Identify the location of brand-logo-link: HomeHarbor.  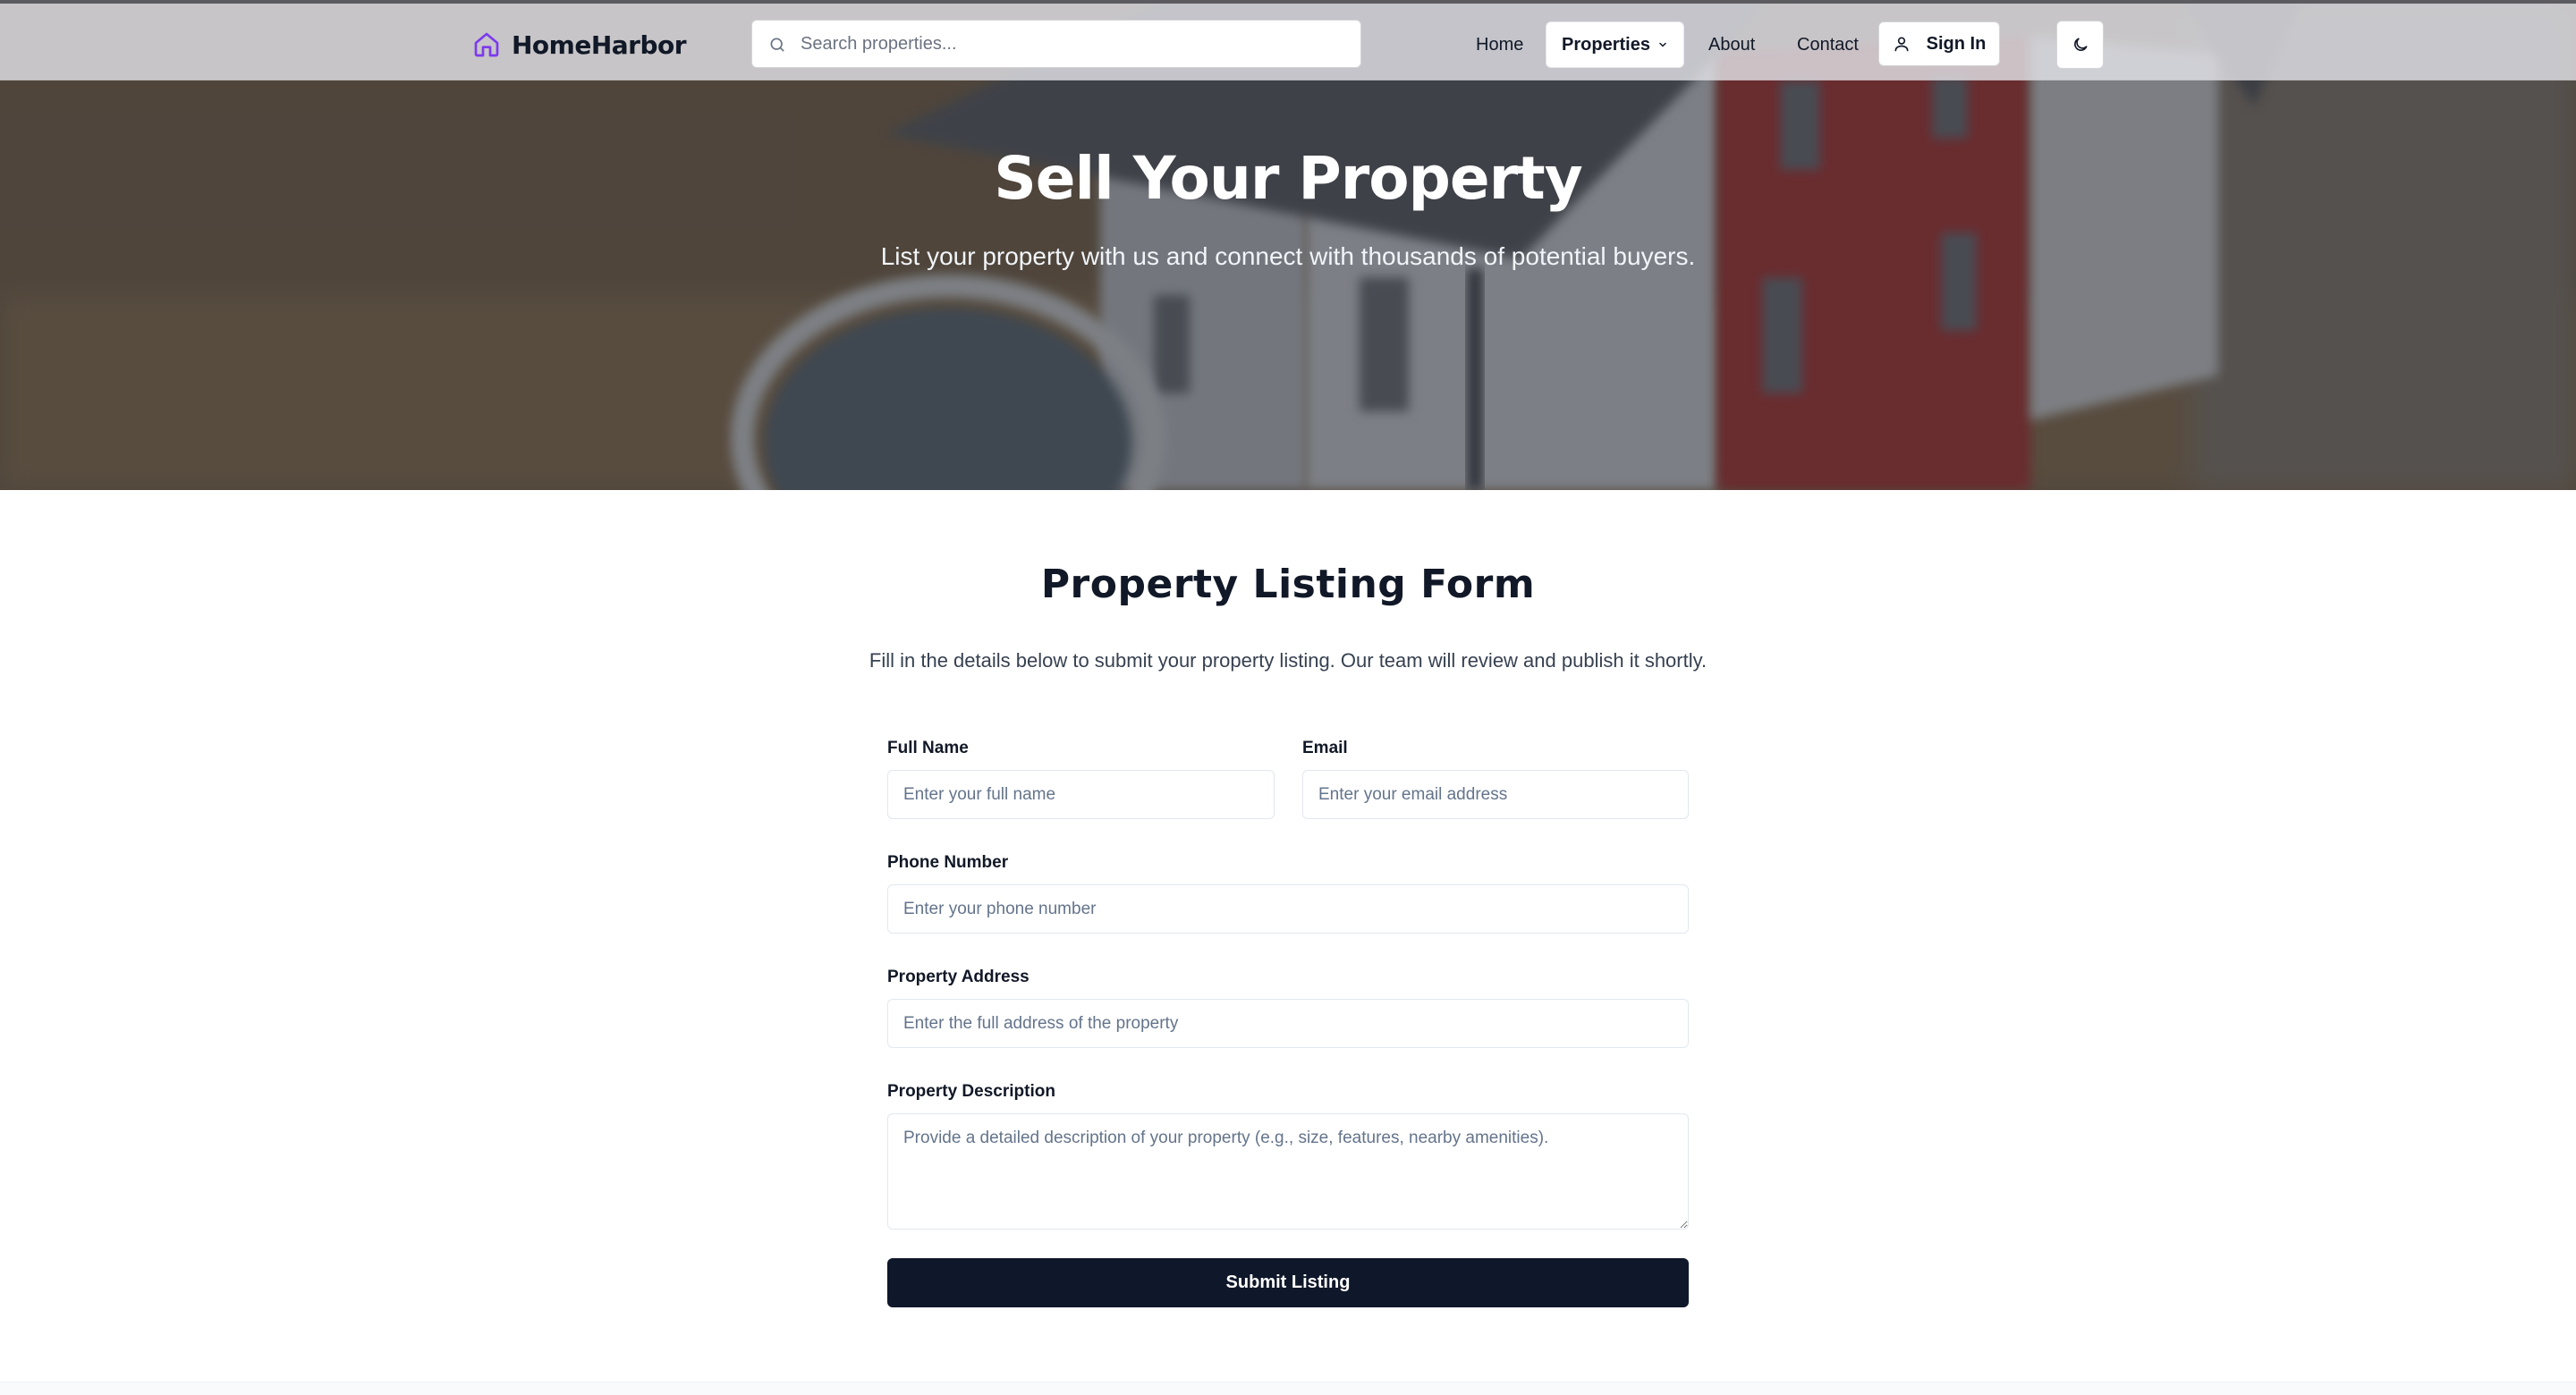
(579, 45).